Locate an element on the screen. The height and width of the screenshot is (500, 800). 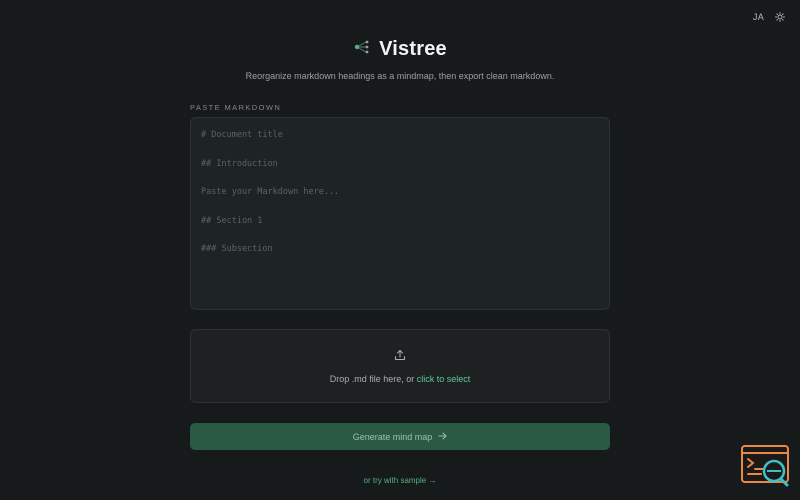
brand-header: Vistree is located at coordinates (400, 49).